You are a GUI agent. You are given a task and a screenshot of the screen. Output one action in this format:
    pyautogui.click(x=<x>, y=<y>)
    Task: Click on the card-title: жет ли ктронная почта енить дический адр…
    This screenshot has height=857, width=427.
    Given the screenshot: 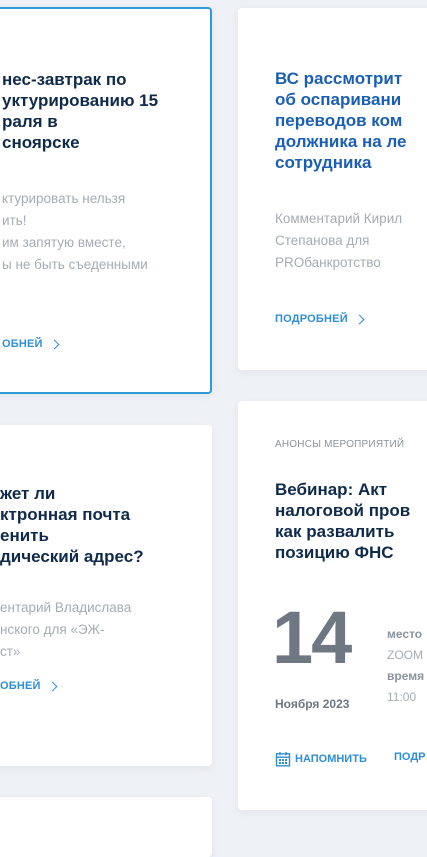 What is the action you would take?
    pyautogui.click(x=72, y=525)
    